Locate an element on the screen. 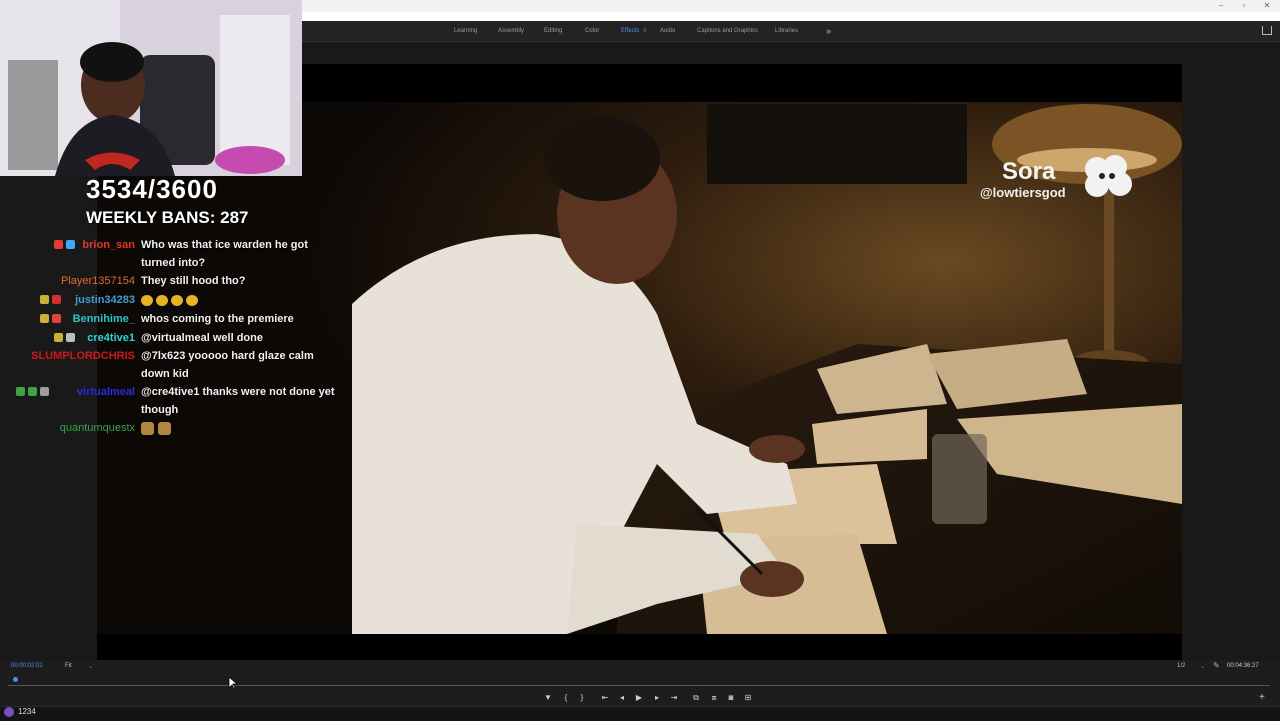 Image resolution: width=1280 pixels, height=721 pixels. workspace-tab-editing: Editing is located at coordinates (553, 31).